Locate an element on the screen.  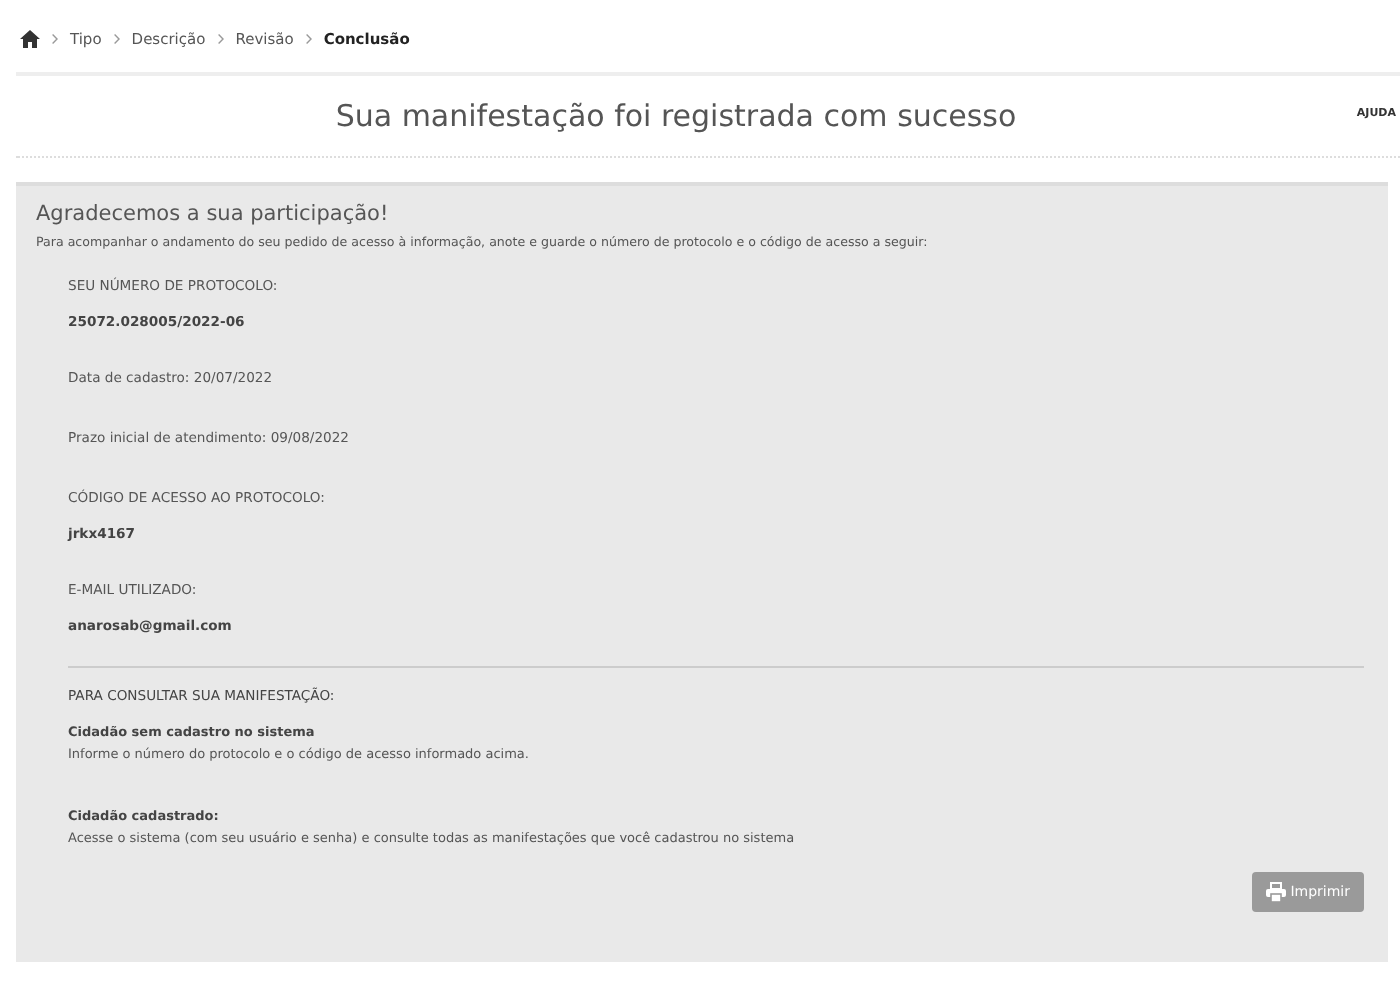
printer-icon is located at coordinates (1276, 892).